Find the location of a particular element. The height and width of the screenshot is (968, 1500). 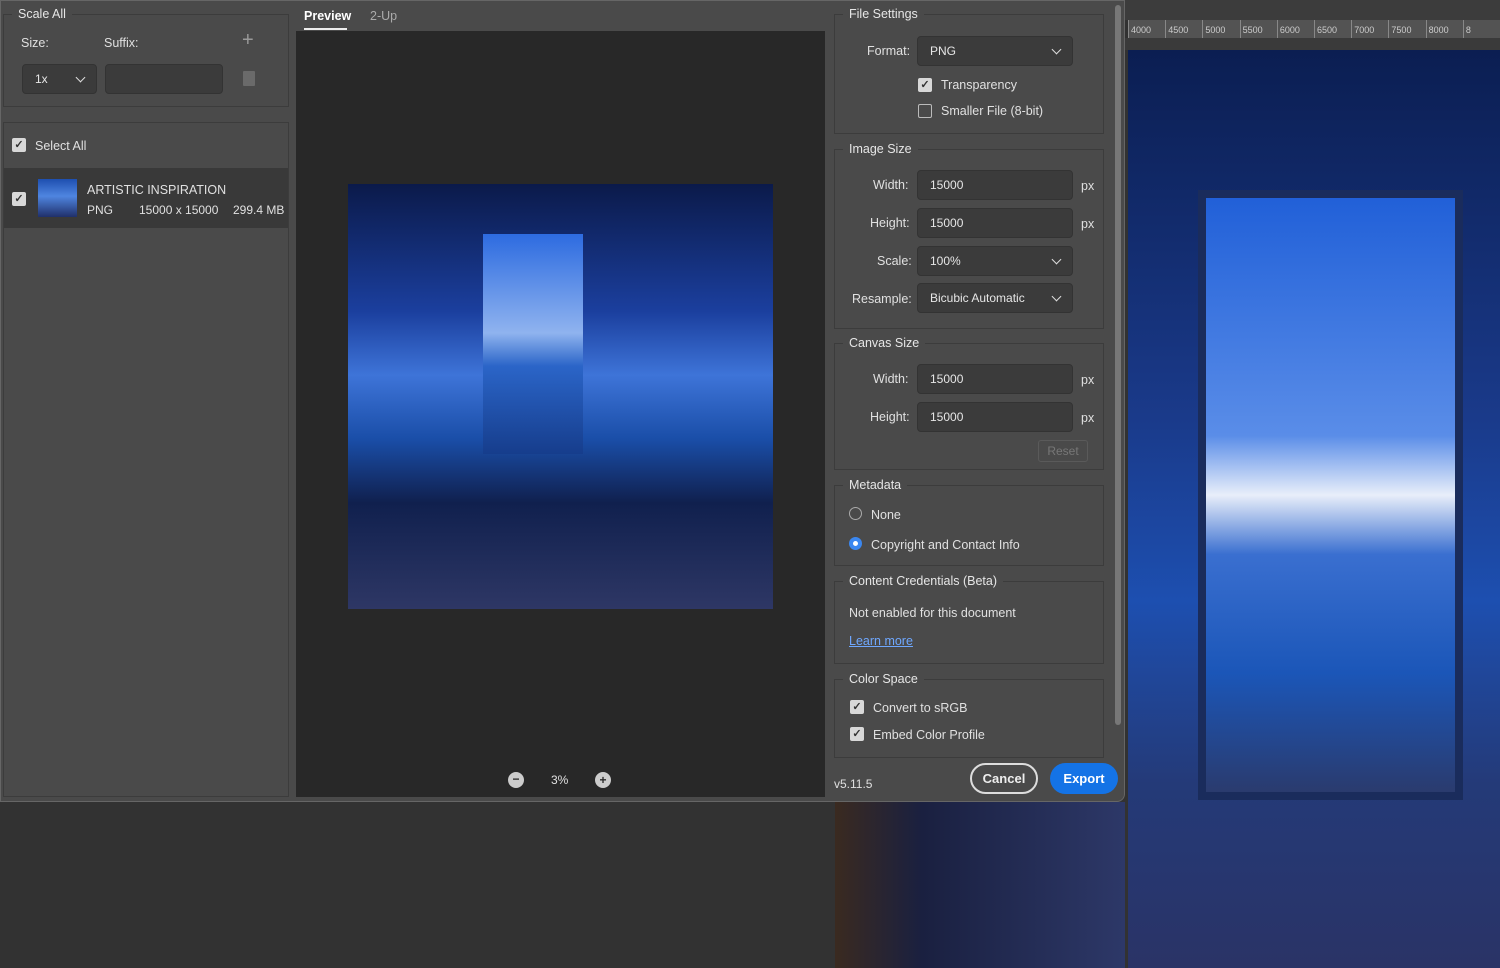

smaller-file-checkbox is located at coordinates (925, 111).